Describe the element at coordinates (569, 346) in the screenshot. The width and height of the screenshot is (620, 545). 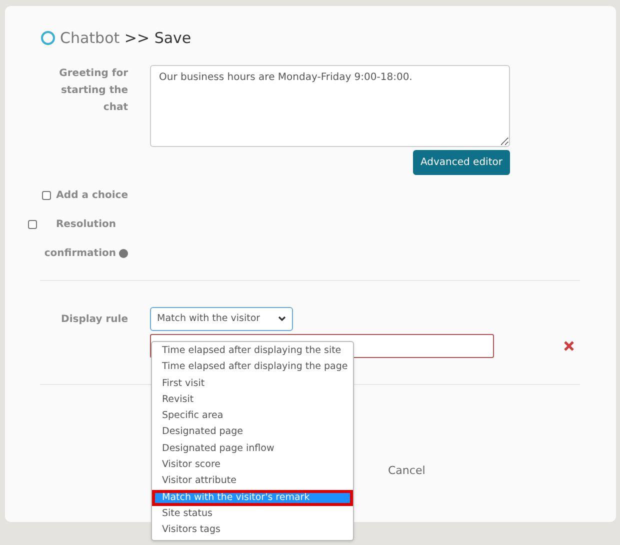
I see `delete-icon` at that location.